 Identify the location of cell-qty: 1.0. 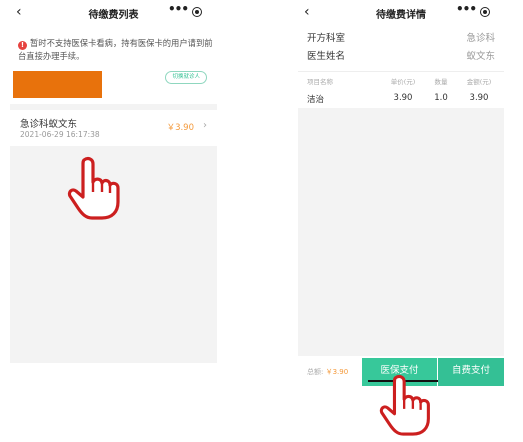
(441, 98).